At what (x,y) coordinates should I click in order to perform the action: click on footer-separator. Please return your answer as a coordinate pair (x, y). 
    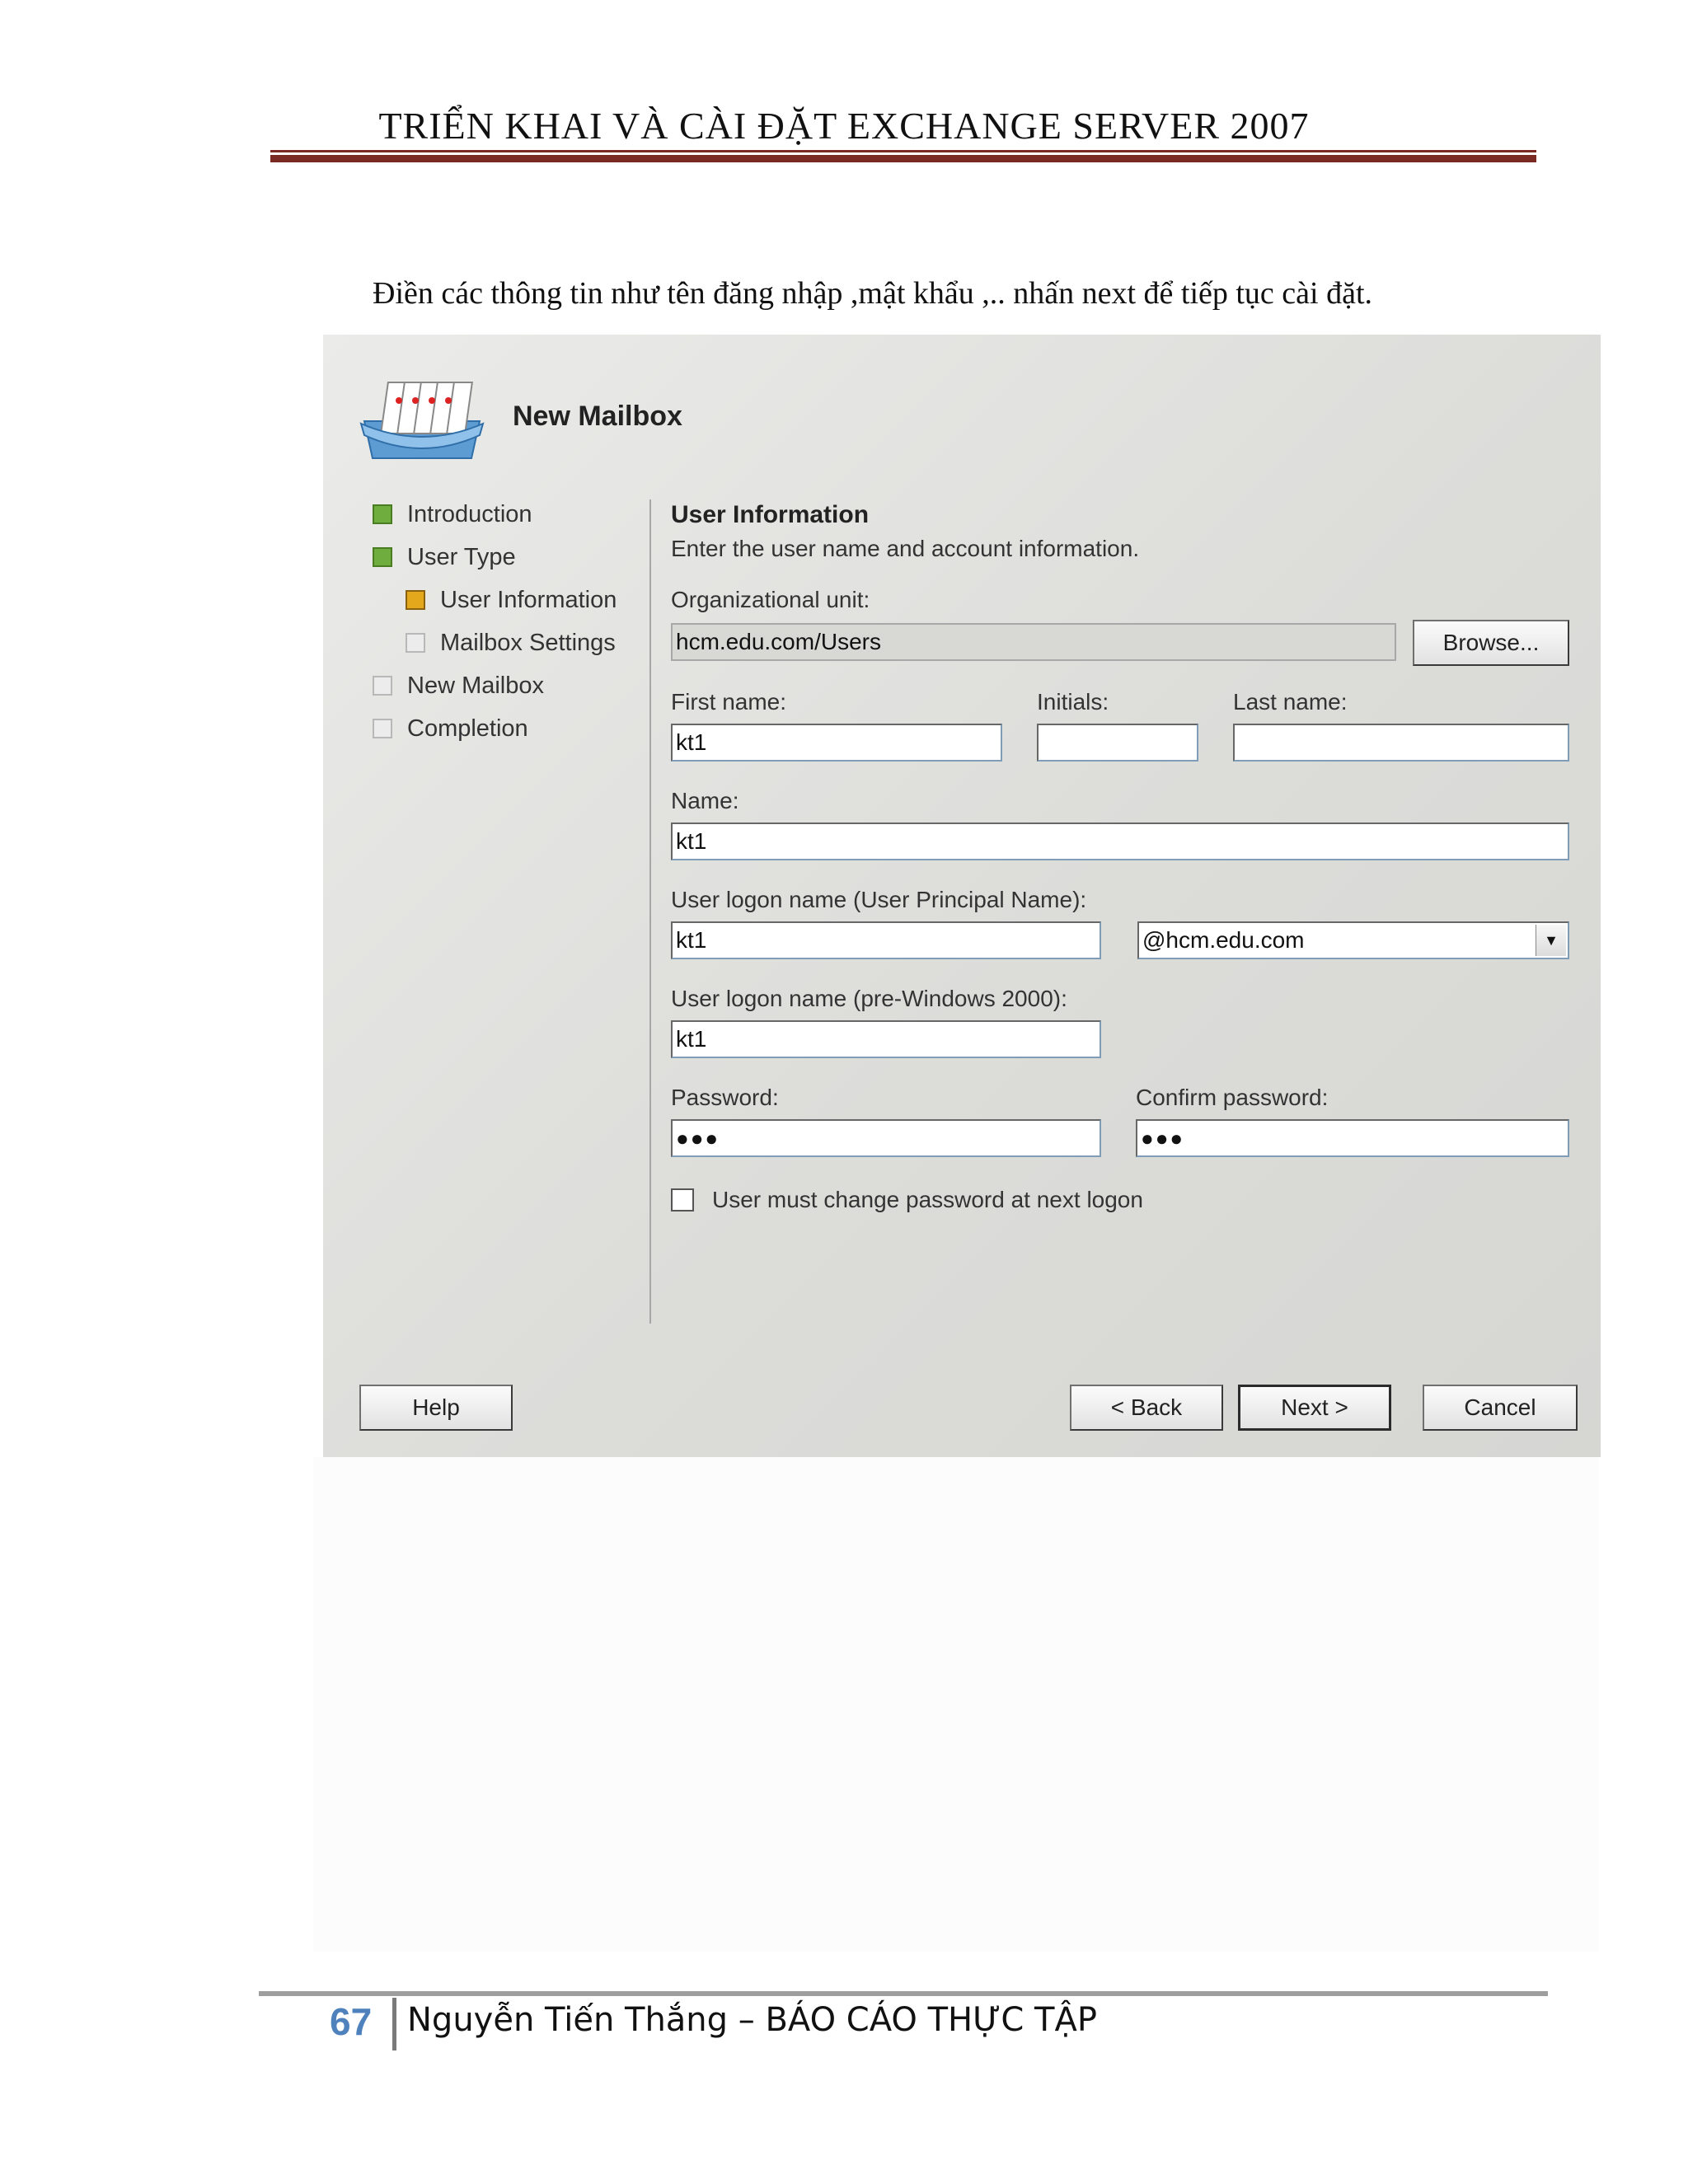
    Looking at the image, I should click on (394, 2024).